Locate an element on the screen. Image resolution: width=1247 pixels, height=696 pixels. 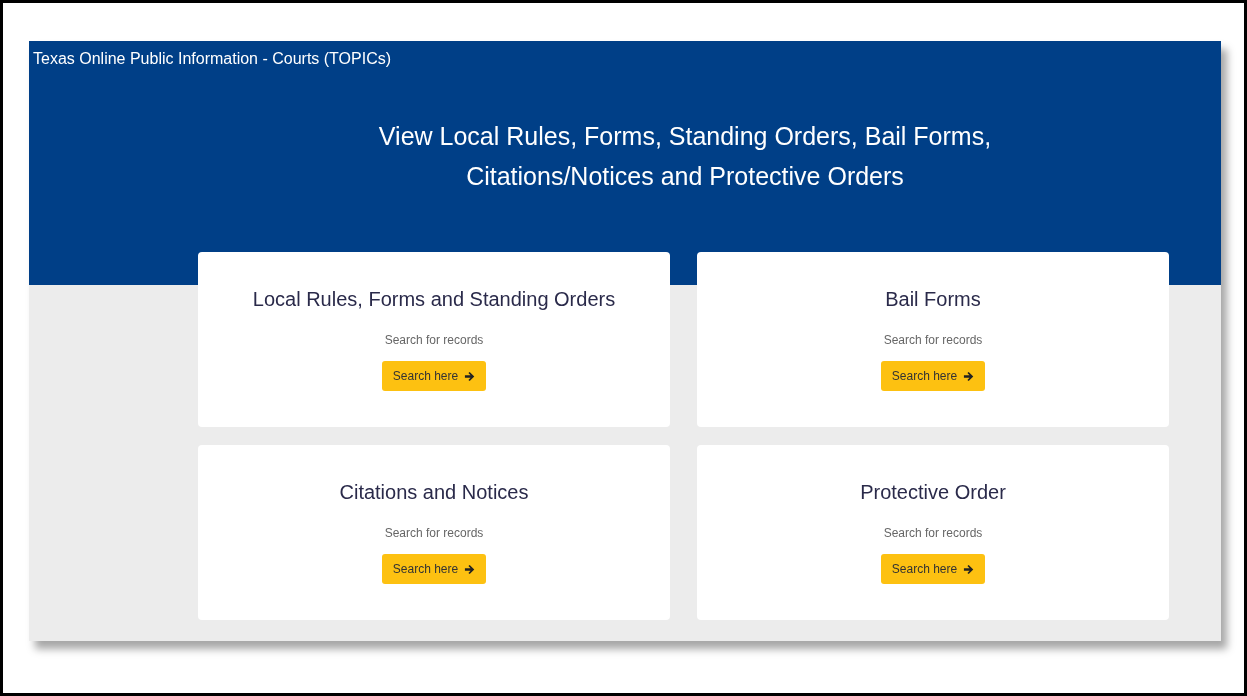
page-heading: View Local Rules, Forms, Standing Orders, Bail Forms, Citations/Notices and Protective Orders is located at coordinates (685, 156).